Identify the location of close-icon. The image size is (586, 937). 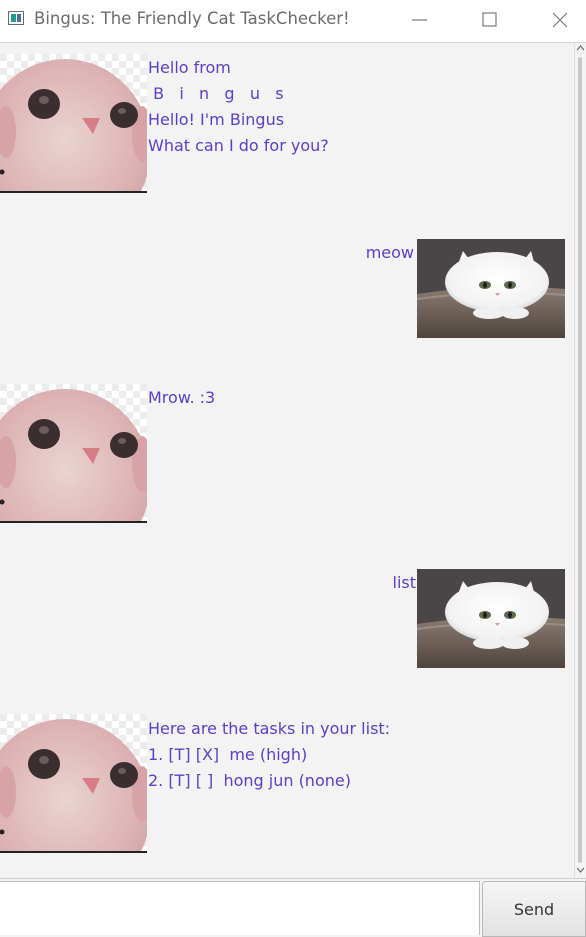
(560, 20).